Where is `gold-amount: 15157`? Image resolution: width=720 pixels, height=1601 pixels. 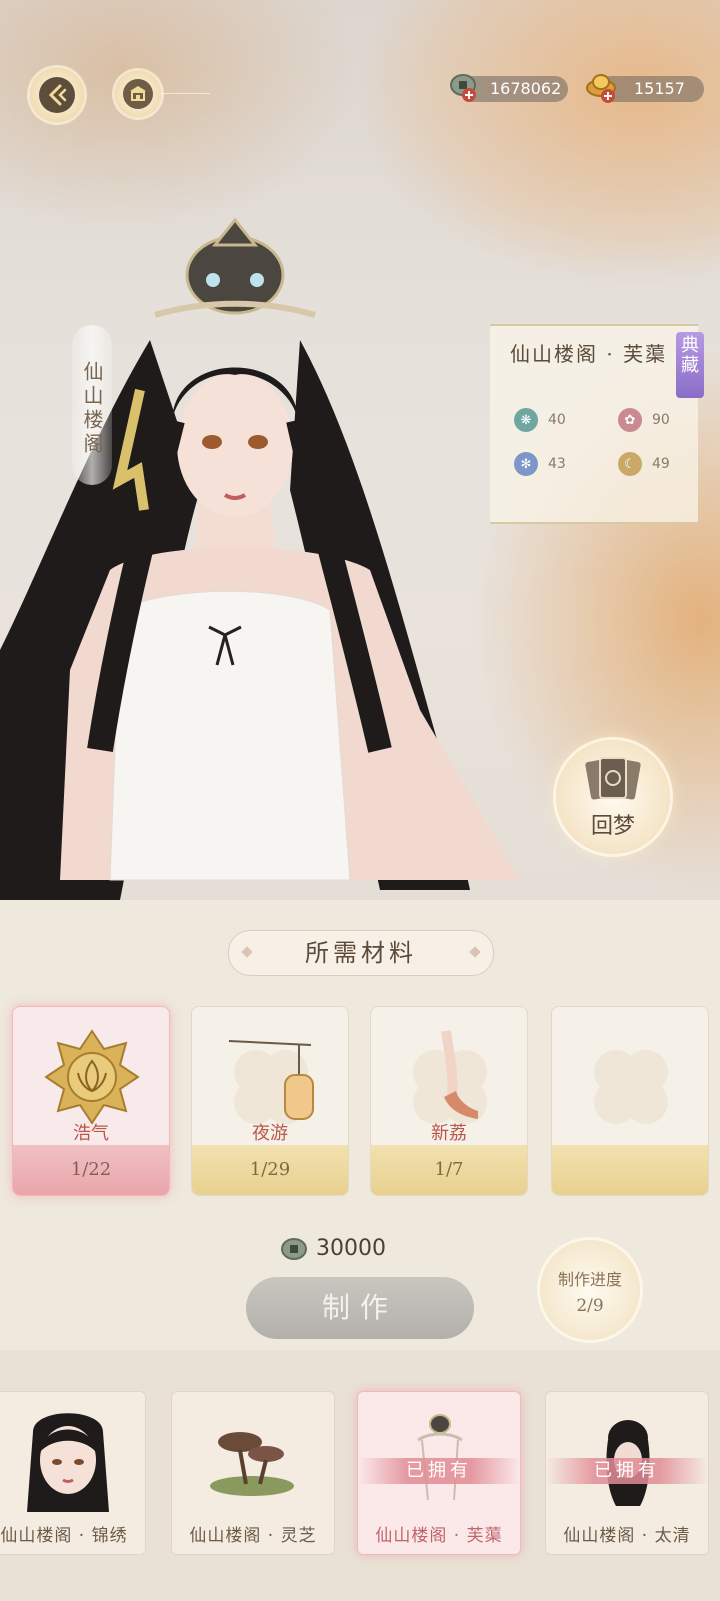
gold-amount: 15157 is located at coordinates (659, 88).